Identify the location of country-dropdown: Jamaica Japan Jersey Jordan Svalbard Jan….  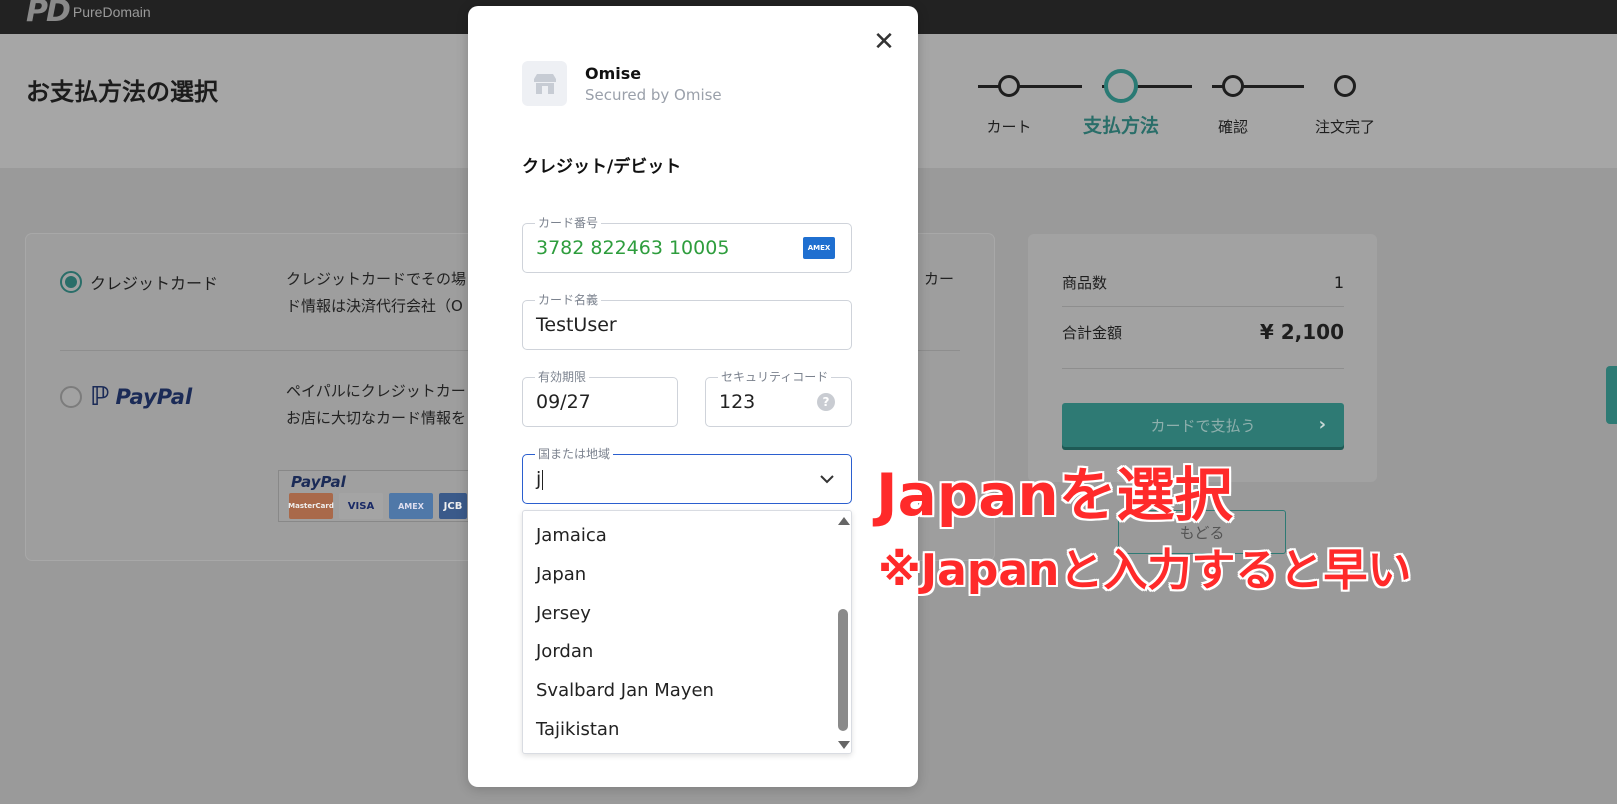
(687, 632).